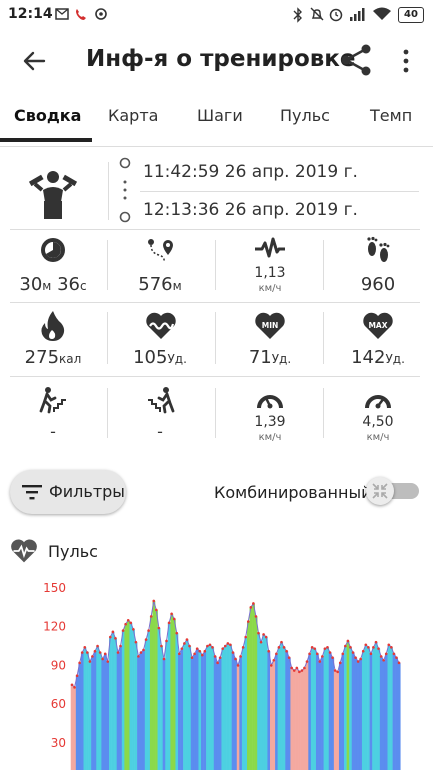 This screenshot has height=770, width=433. Describe the element at coordinates (220, 115) in the screenshot. I see `tab-steps: Шаги` at that location.